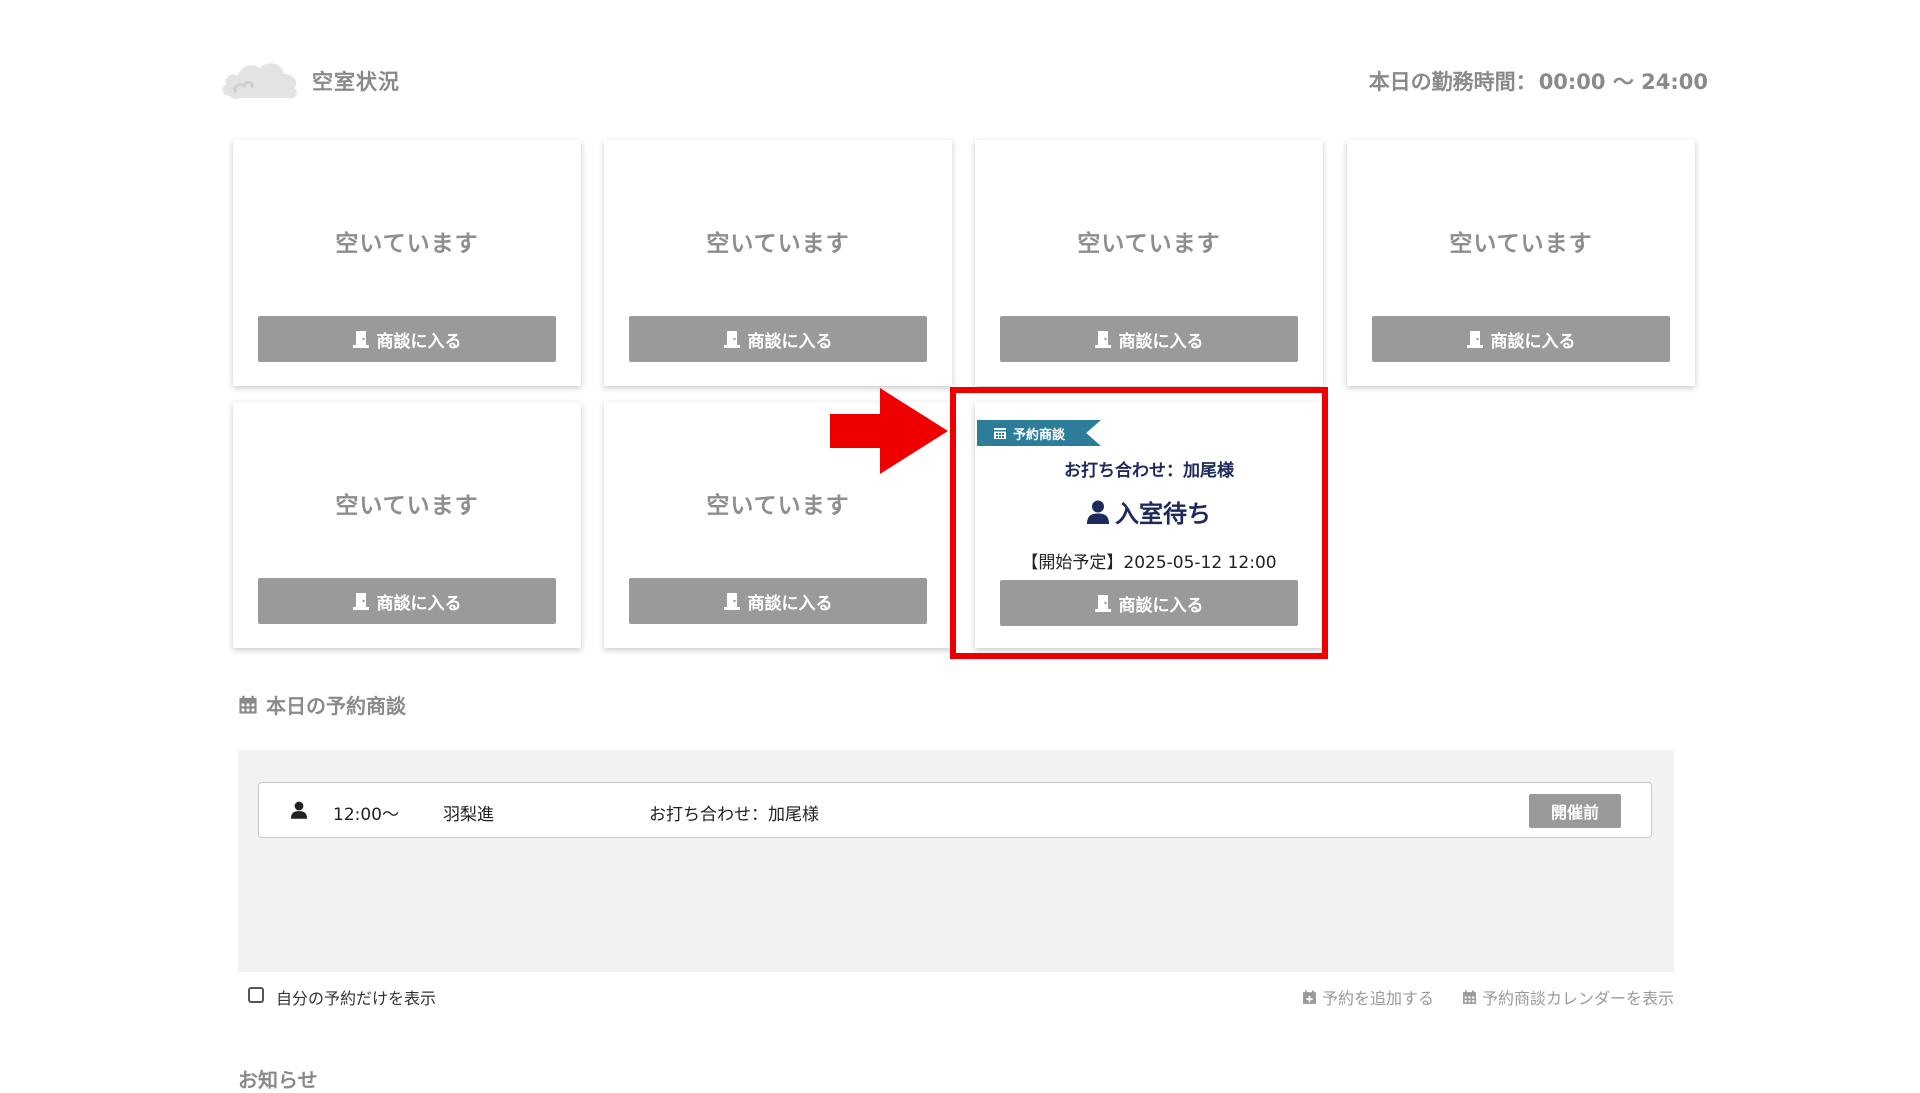 This screenshot has height=1093, width=1920. What do you see at coordinates (1575, 811) in the screenshot?
I see `status-badge: 開催前` at bounding box center [1575, 811].